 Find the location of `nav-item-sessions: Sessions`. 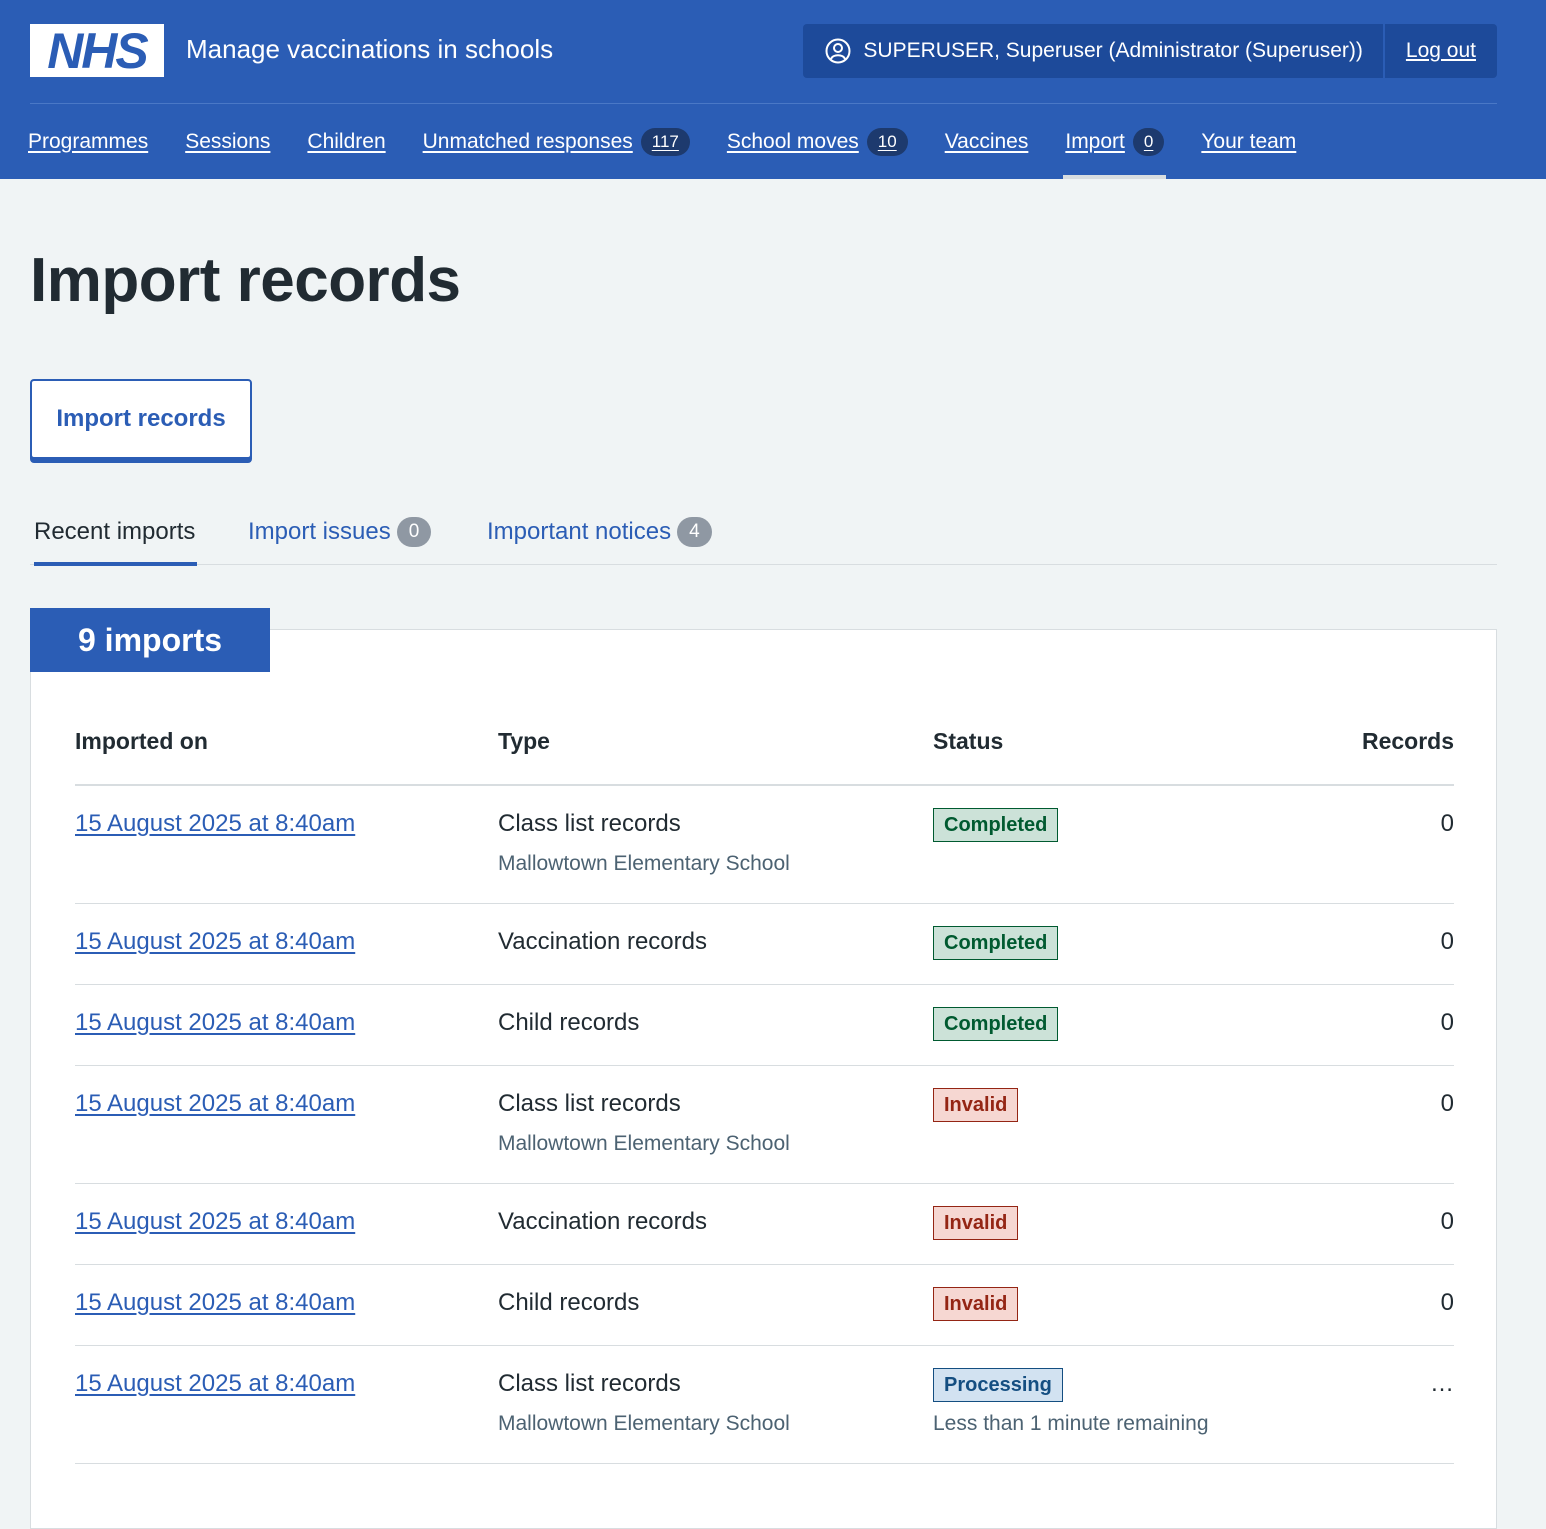

nav-item-sessions: Sessions is located at coordinates (227, 141).